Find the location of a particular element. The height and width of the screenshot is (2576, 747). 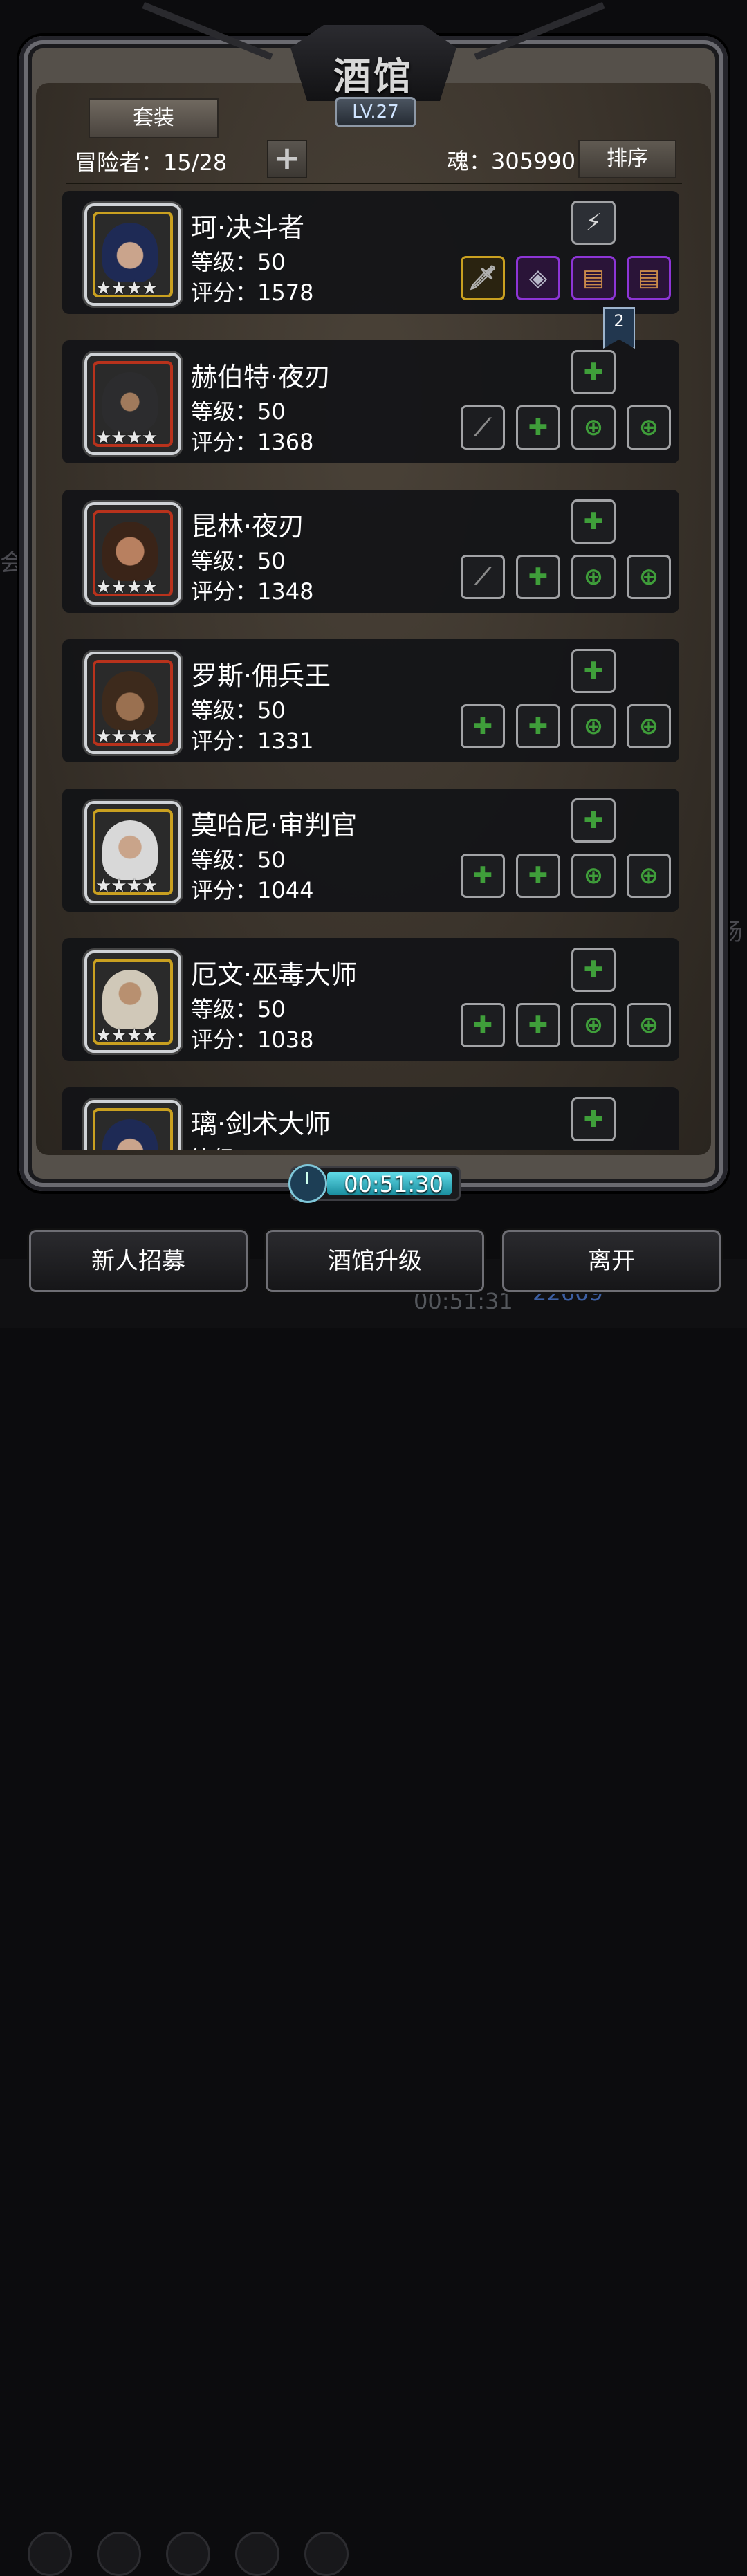

hero-score: 评分：1368 is located at coordinates (252, 442).